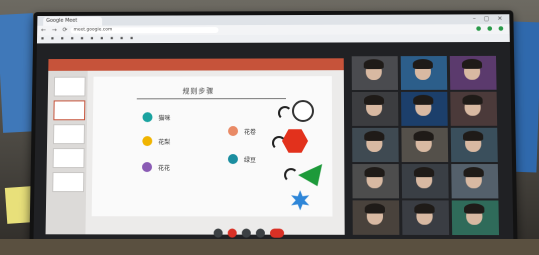 This screenshot has height=255, width=539. Describe the element at coordinates (196, 64) in the screenshot. I see `presenter-header` at that location.